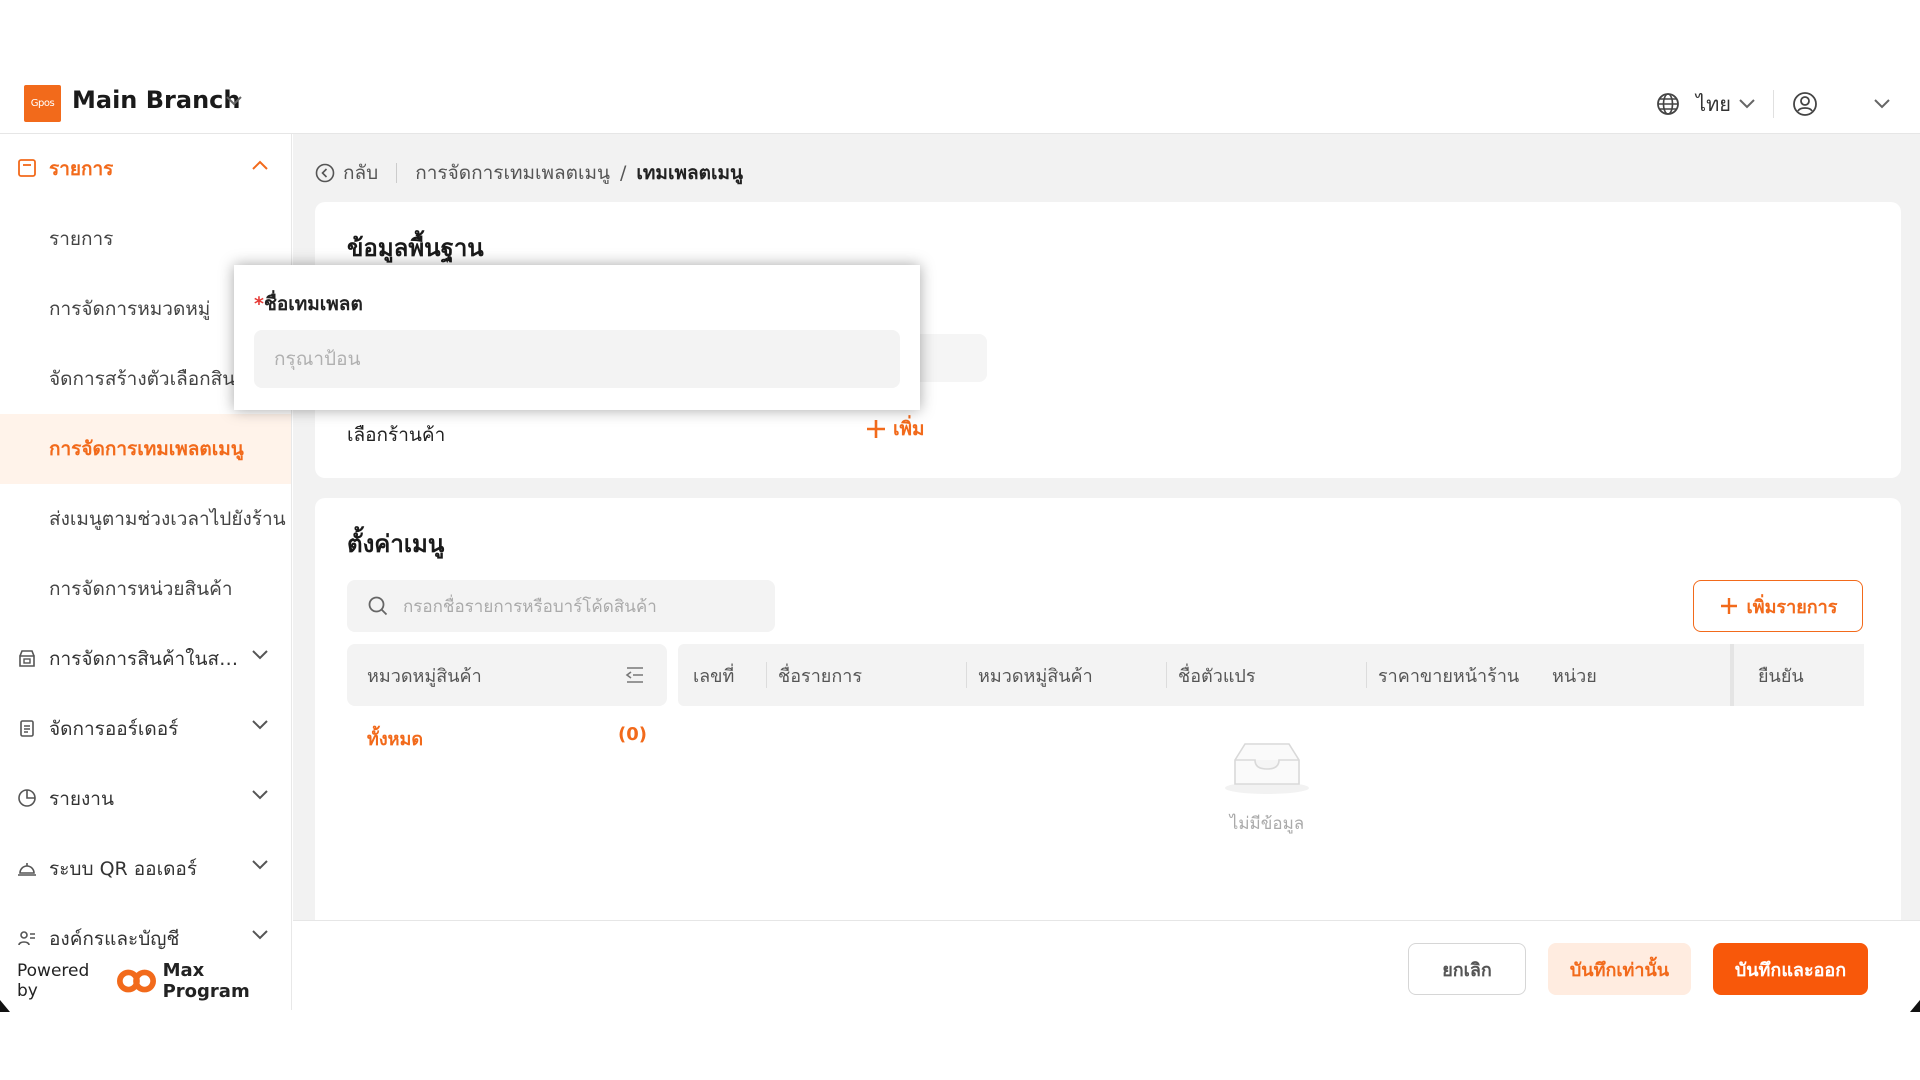 This screenshot has width=1920, height=1080. I want to click on sidebar-item-label: จัดการสร้างตัวเลือกสินค้า, so click(154, 379).